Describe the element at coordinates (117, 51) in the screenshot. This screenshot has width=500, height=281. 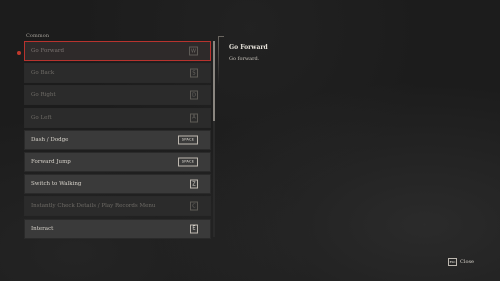
I see `keybinding-row: Go Forward W` at that location.